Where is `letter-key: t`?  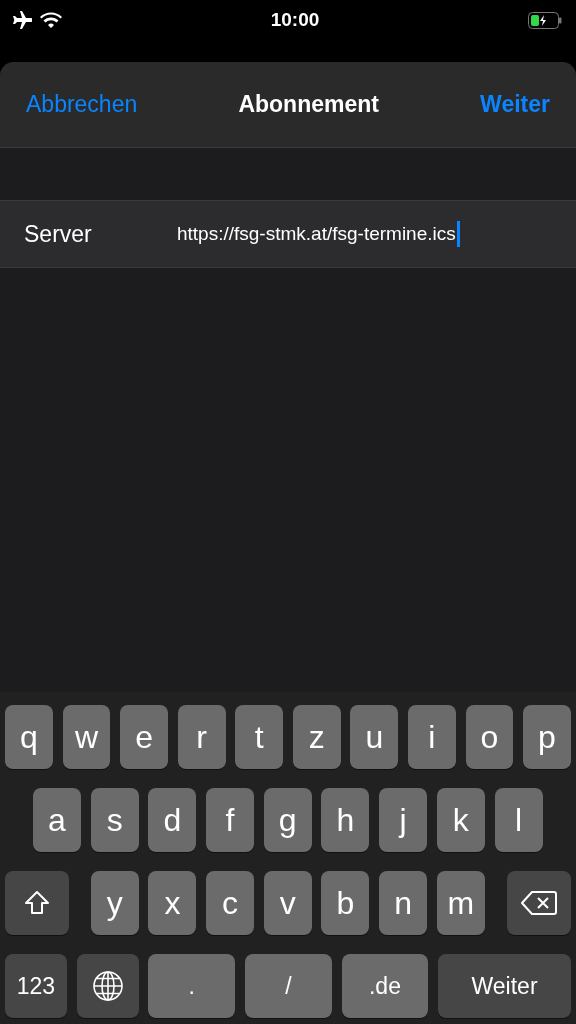
letter-key: t is located at coordinates (259, 737).